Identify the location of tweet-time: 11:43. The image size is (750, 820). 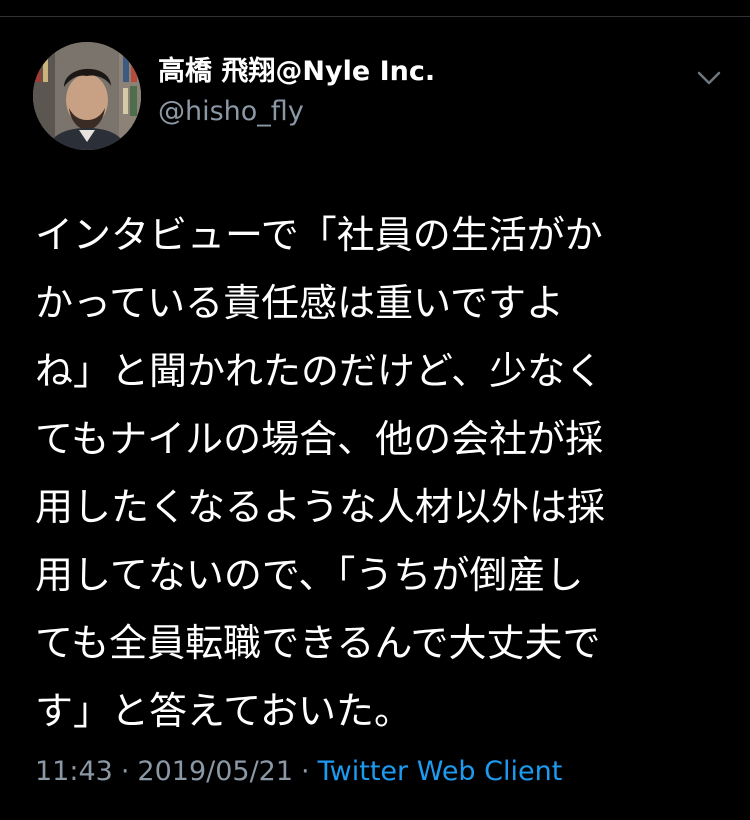
(74, 771).